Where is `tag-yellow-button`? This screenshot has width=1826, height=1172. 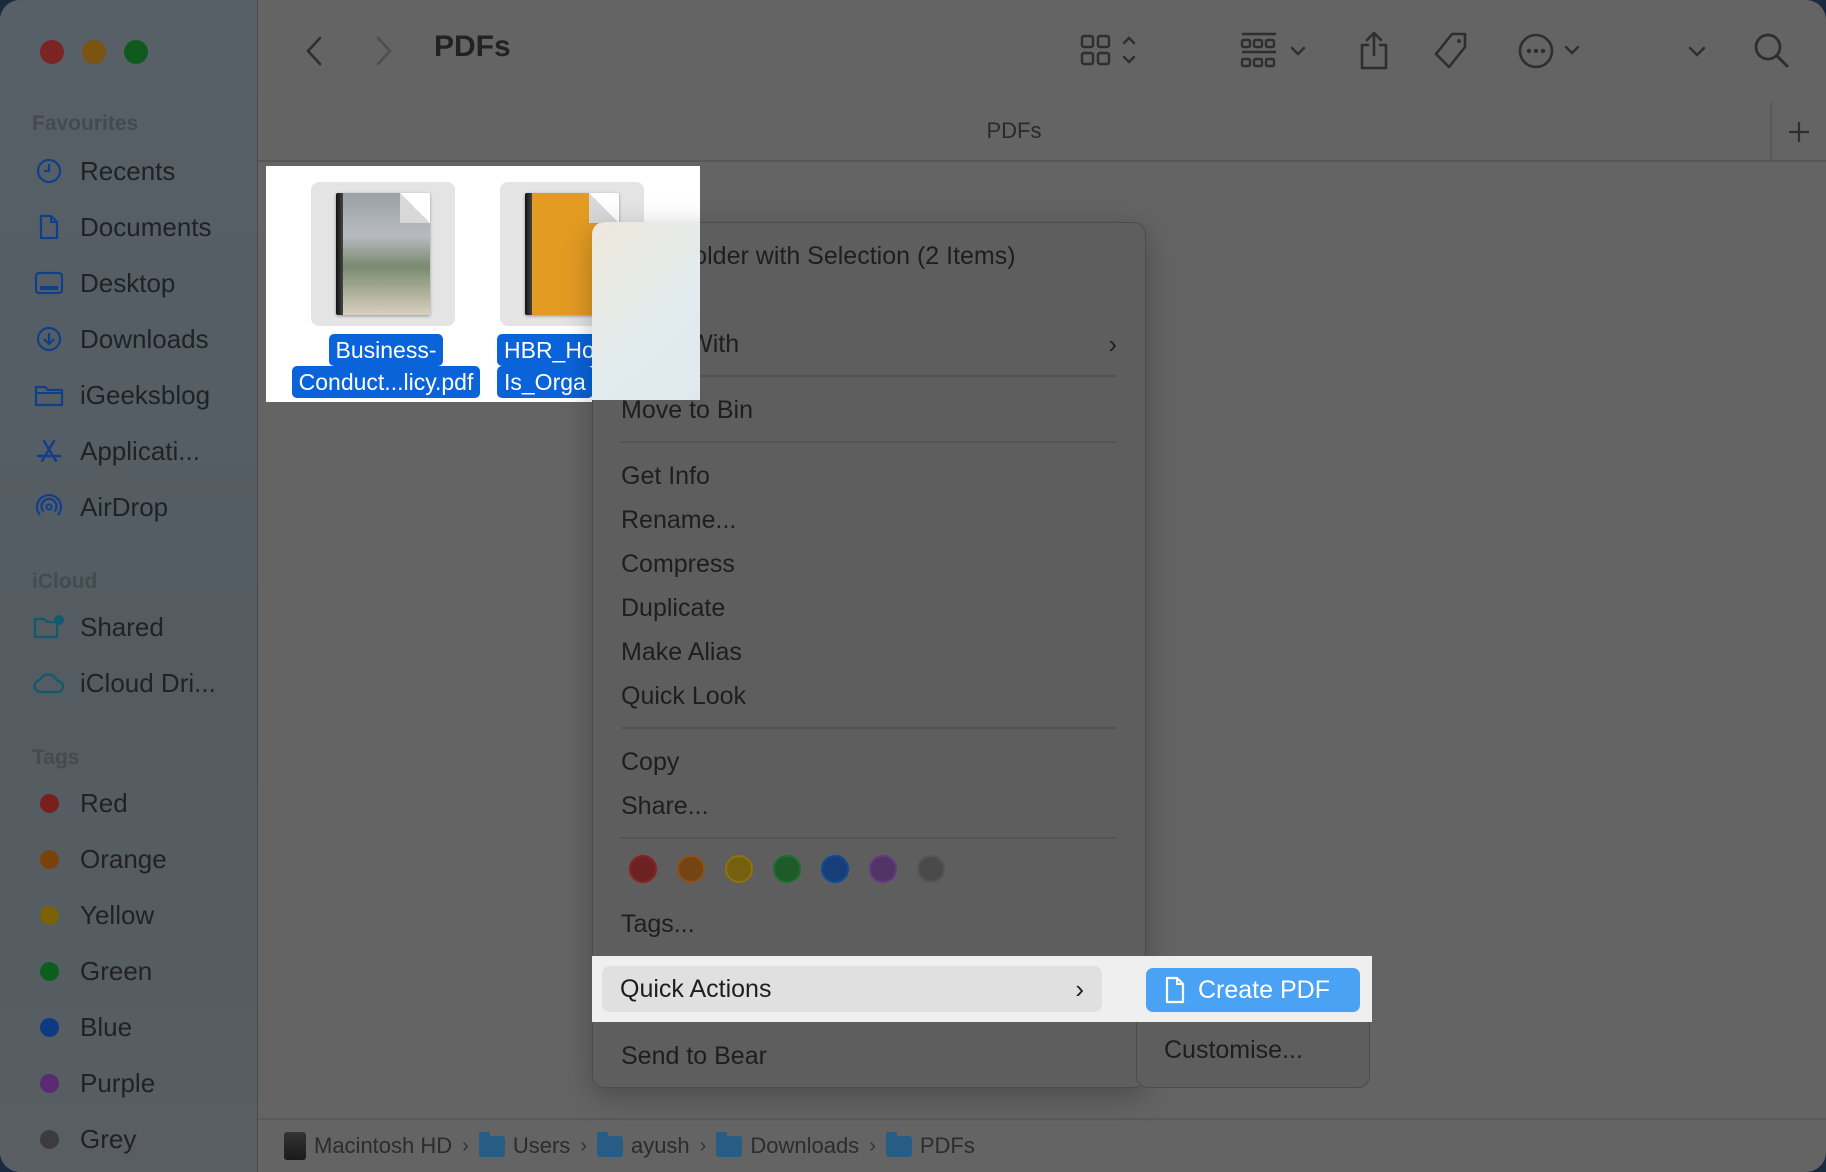
tag-yellow-button is located at coordinates (739, 869).